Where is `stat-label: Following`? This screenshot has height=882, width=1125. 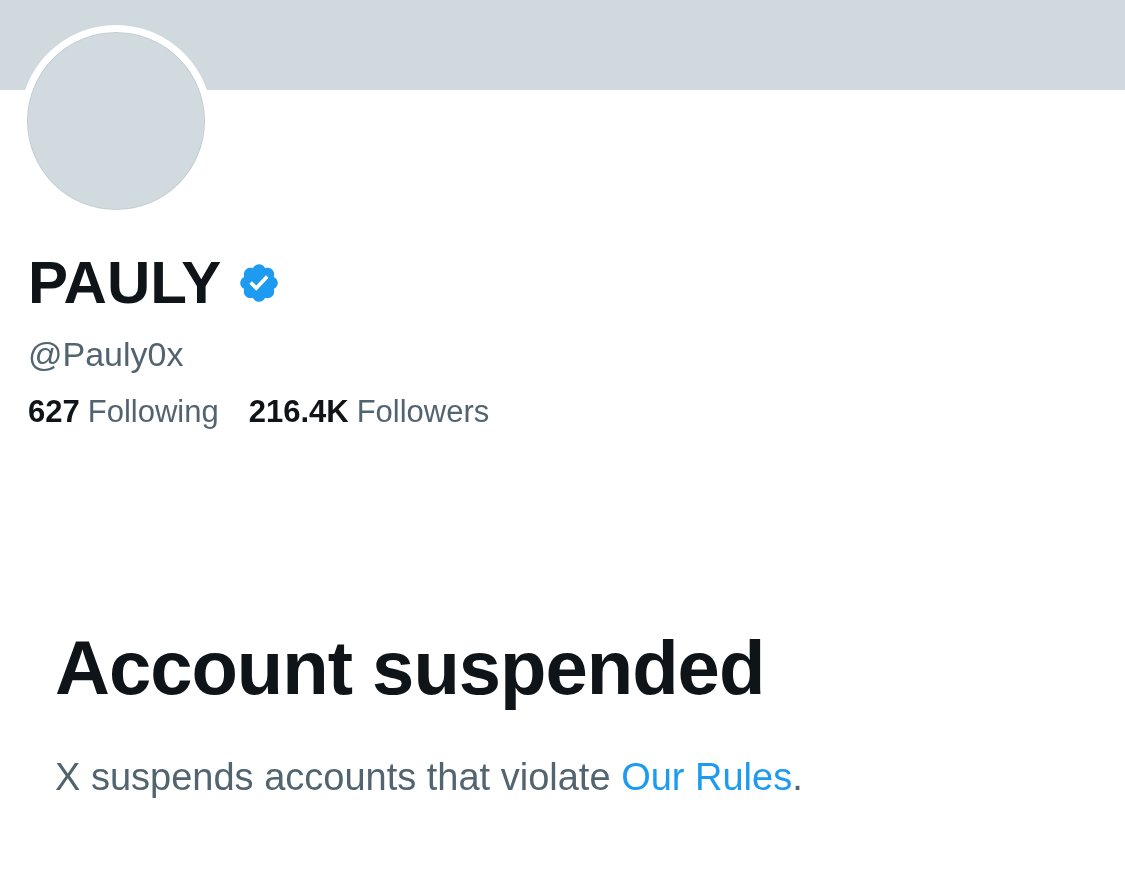
stat-label: Following is located at coordinates (153, 411).